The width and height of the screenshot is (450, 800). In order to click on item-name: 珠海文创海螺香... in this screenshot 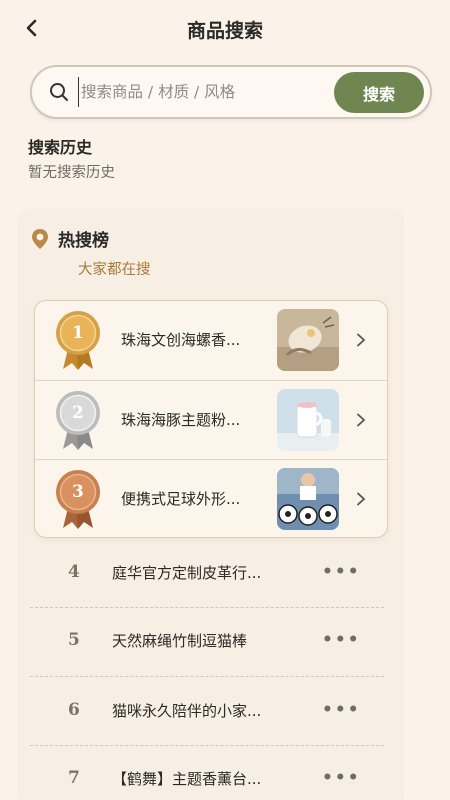, I will do `click(181, 340)`.